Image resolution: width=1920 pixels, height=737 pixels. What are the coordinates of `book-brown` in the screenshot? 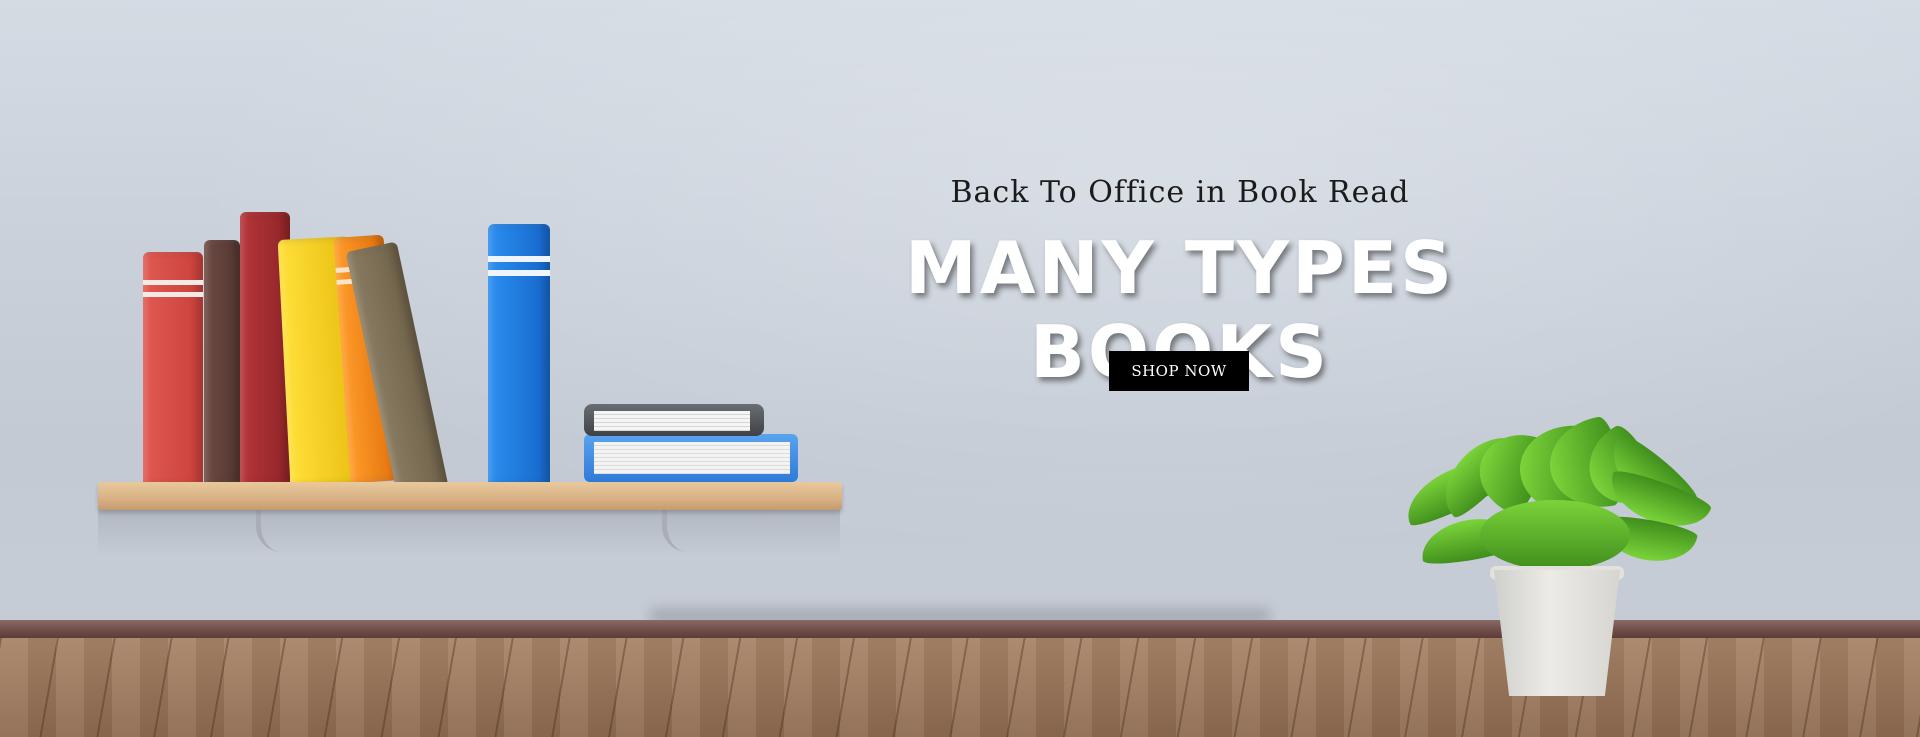 It's located at (222, 362).